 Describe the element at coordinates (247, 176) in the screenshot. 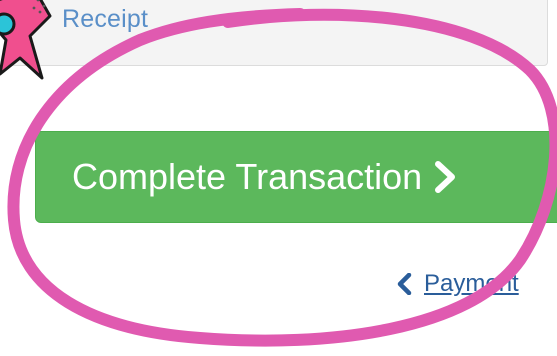

I see `complete-transaction-label: Complete Transaction` at that location.